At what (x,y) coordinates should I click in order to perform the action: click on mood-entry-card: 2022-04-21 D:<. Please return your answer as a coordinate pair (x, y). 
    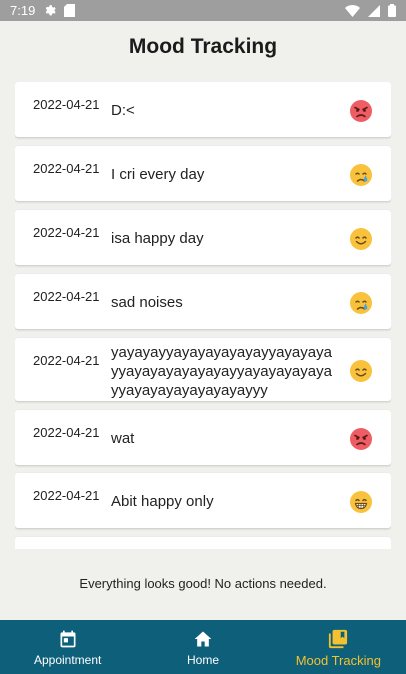
    Looking at the image, I should click on (203, 109).